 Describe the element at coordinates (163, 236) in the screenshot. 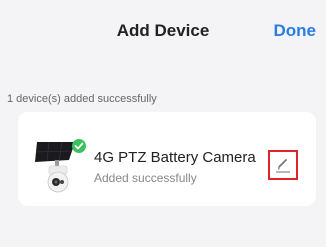

I see `bottom-area` at that location.